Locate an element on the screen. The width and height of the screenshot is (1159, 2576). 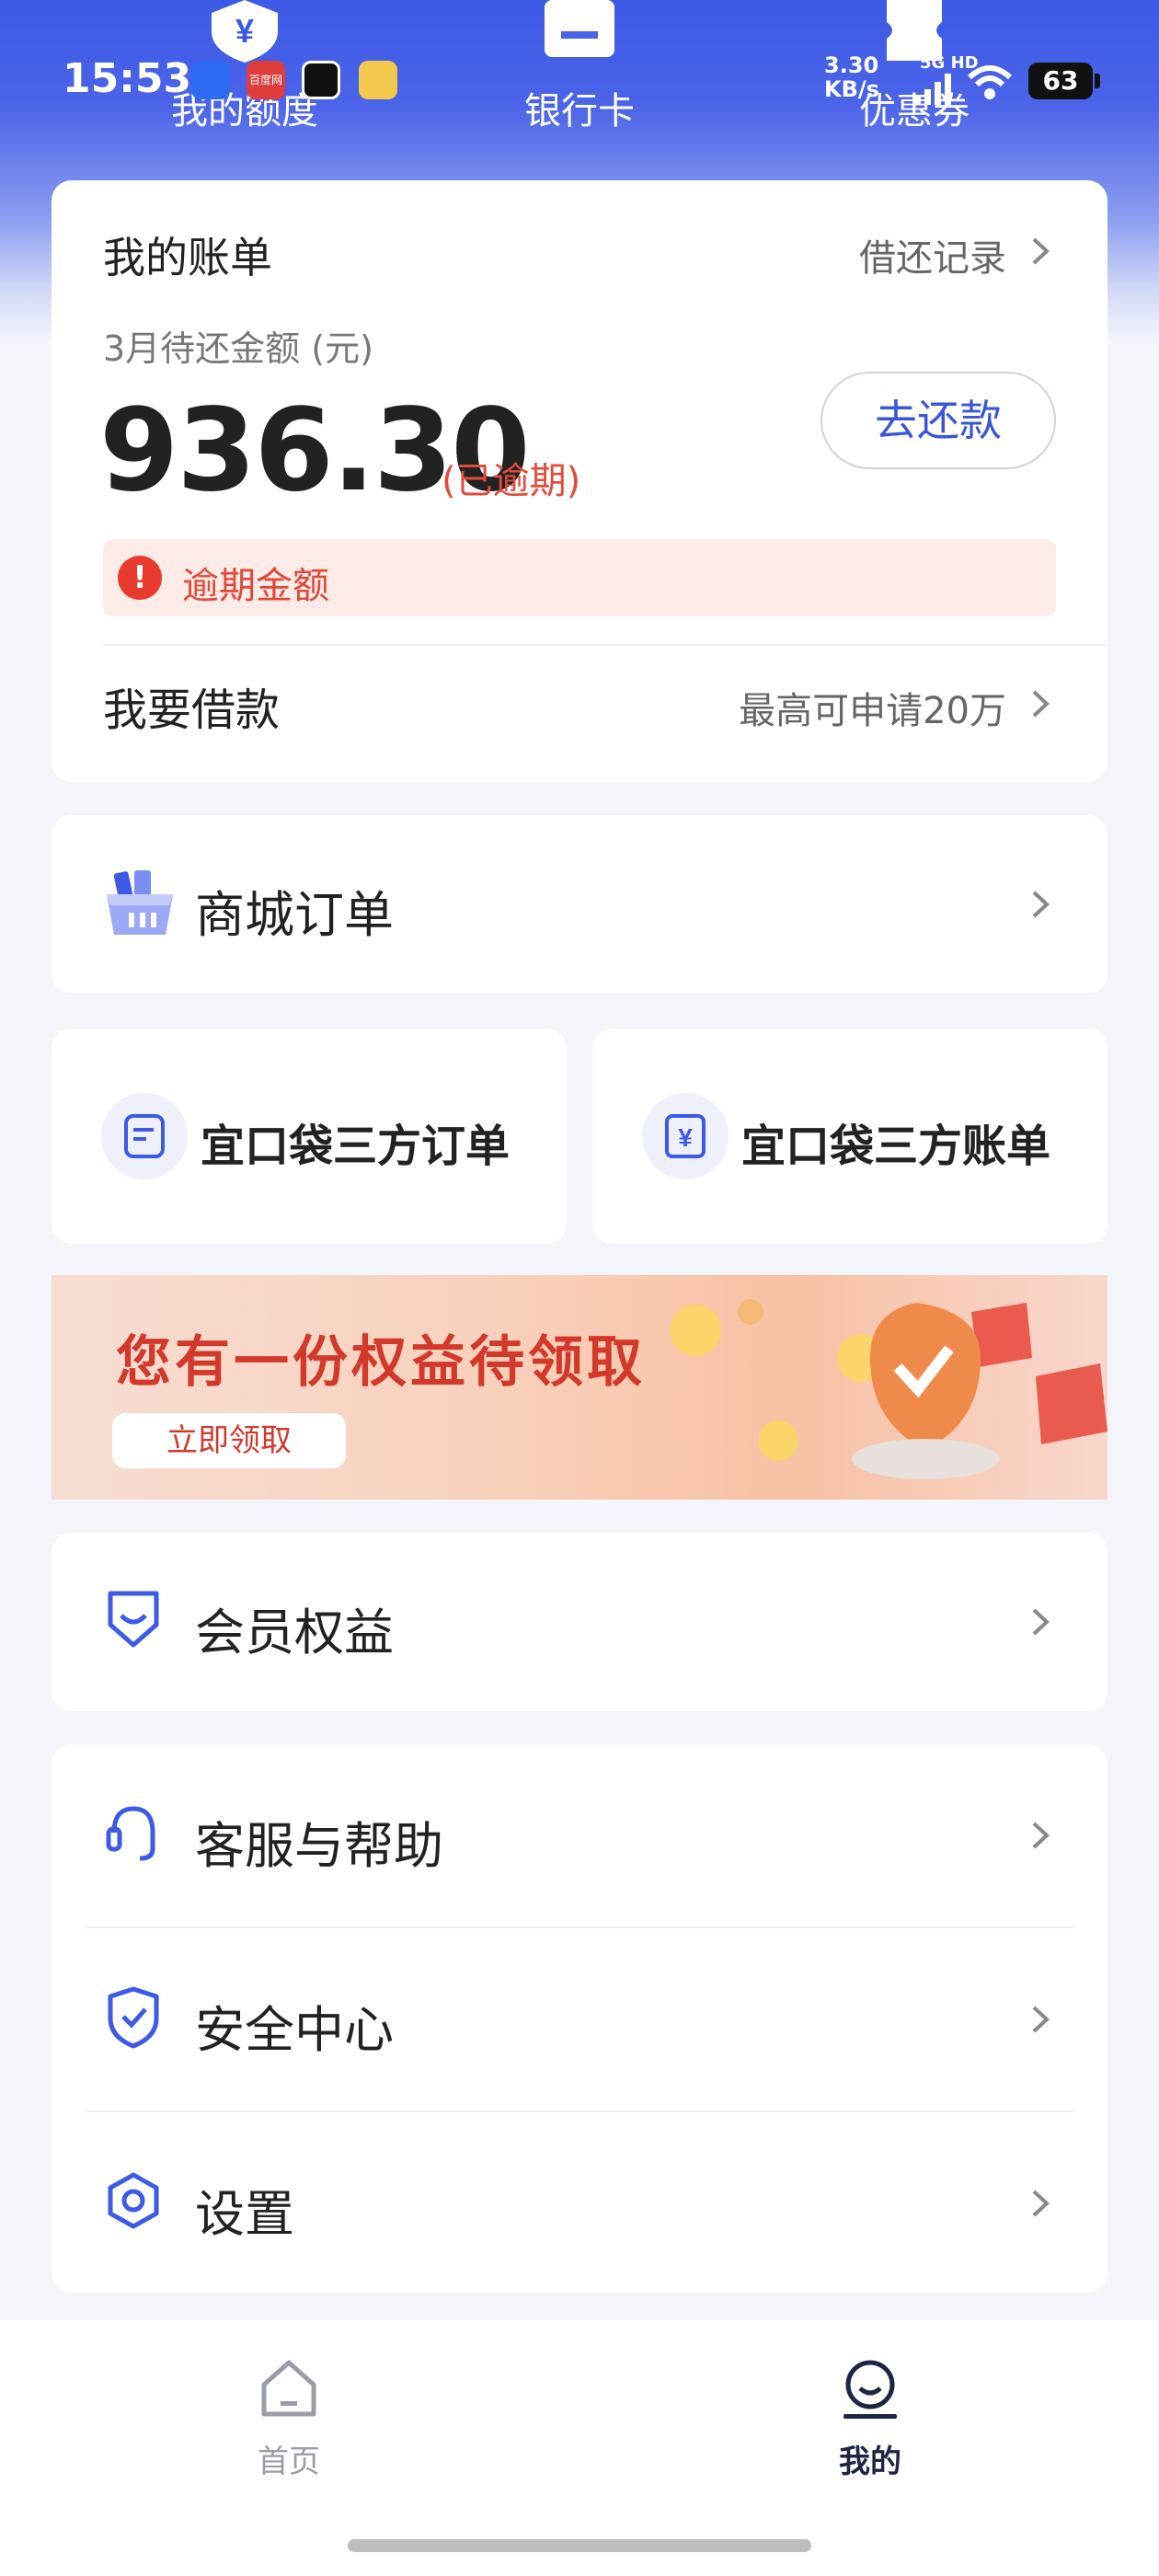
yen-bill-icon: ¥ is located at coordinates (685, 1136).